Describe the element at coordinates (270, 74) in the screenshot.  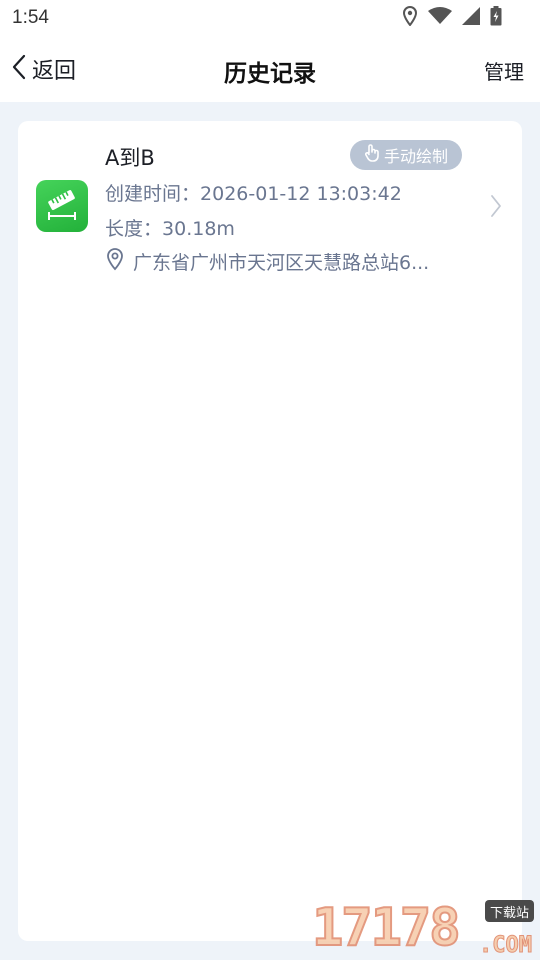
I see `page-title: 历史记录` at that location.